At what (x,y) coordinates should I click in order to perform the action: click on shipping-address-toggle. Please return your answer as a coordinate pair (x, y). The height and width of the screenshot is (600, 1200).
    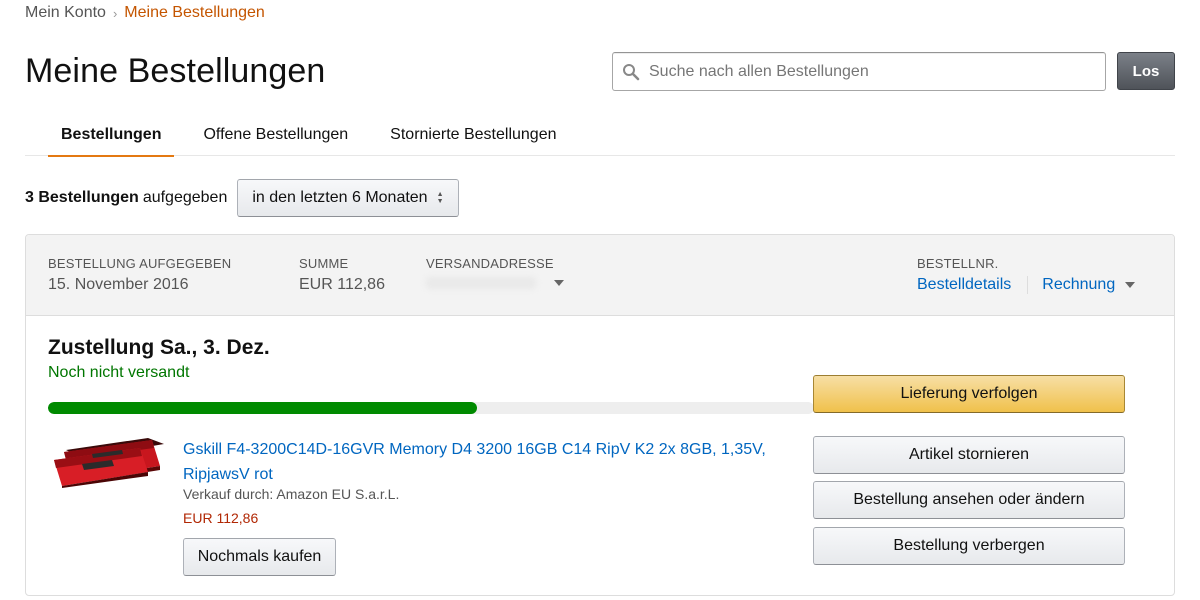
    Looking at the image, I should click on (495, 283).